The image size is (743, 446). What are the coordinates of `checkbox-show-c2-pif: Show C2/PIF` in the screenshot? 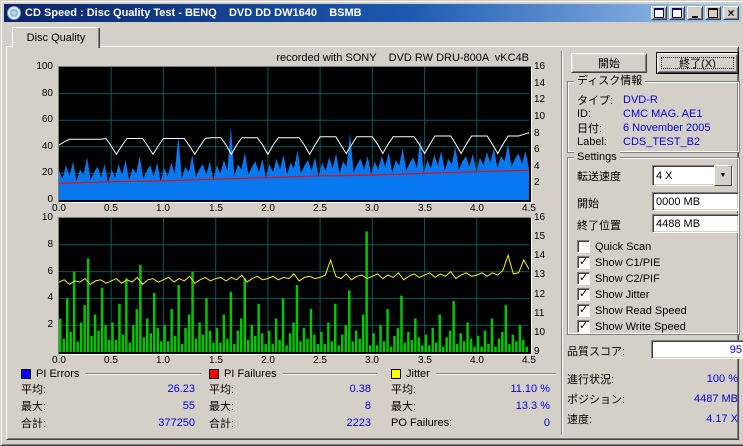 It's located at (618, 278).